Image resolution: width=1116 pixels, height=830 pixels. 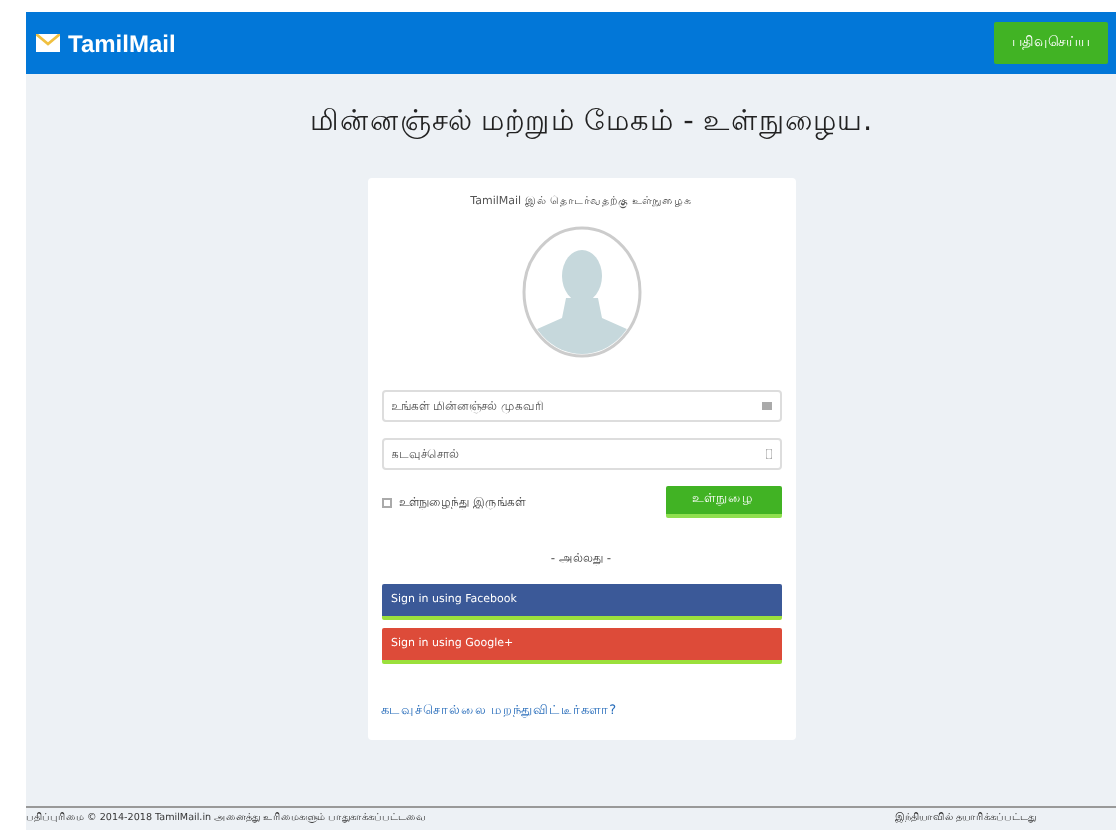 I want to click on avatar-icon, so click(x=581, y=292).